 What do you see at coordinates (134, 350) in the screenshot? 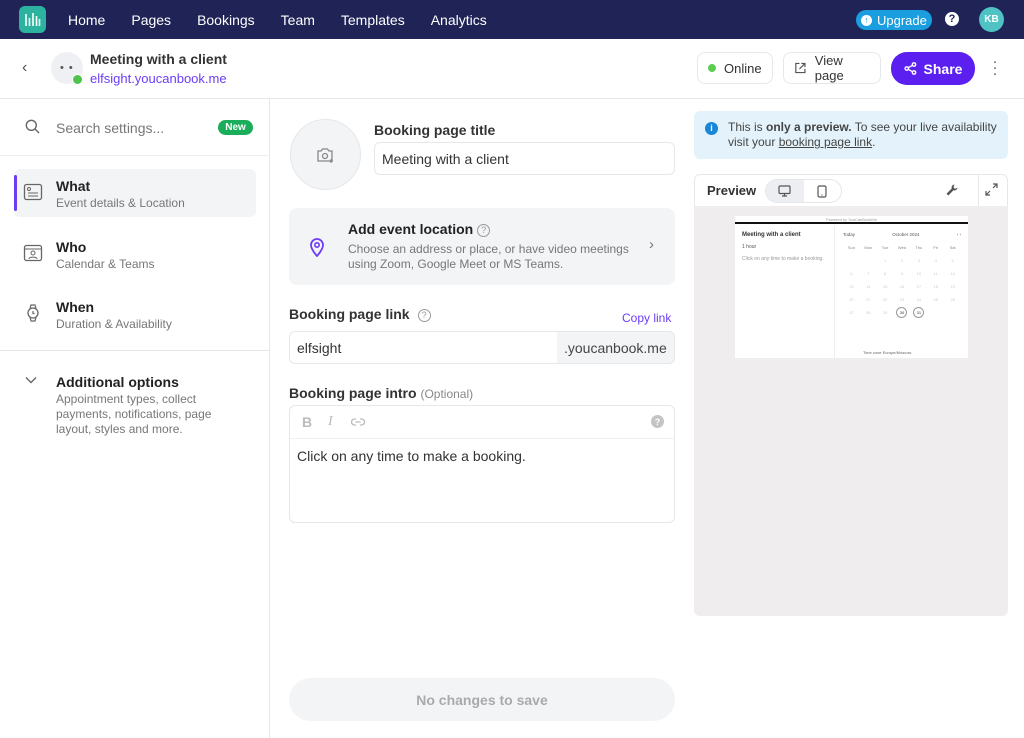
I see `sidebar-divider` at bounding box center [134, 350].